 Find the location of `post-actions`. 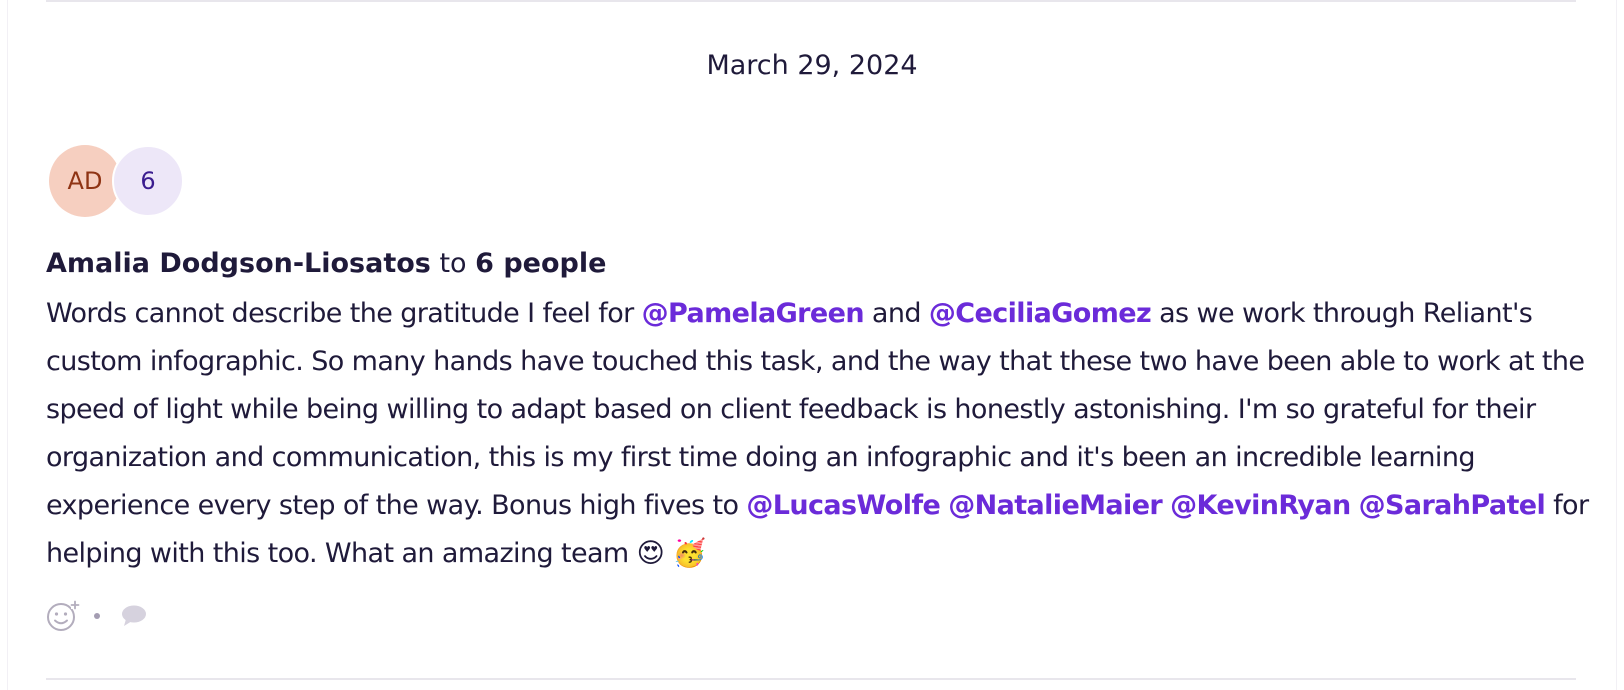

post-actions is located at coordinates (97, 616).